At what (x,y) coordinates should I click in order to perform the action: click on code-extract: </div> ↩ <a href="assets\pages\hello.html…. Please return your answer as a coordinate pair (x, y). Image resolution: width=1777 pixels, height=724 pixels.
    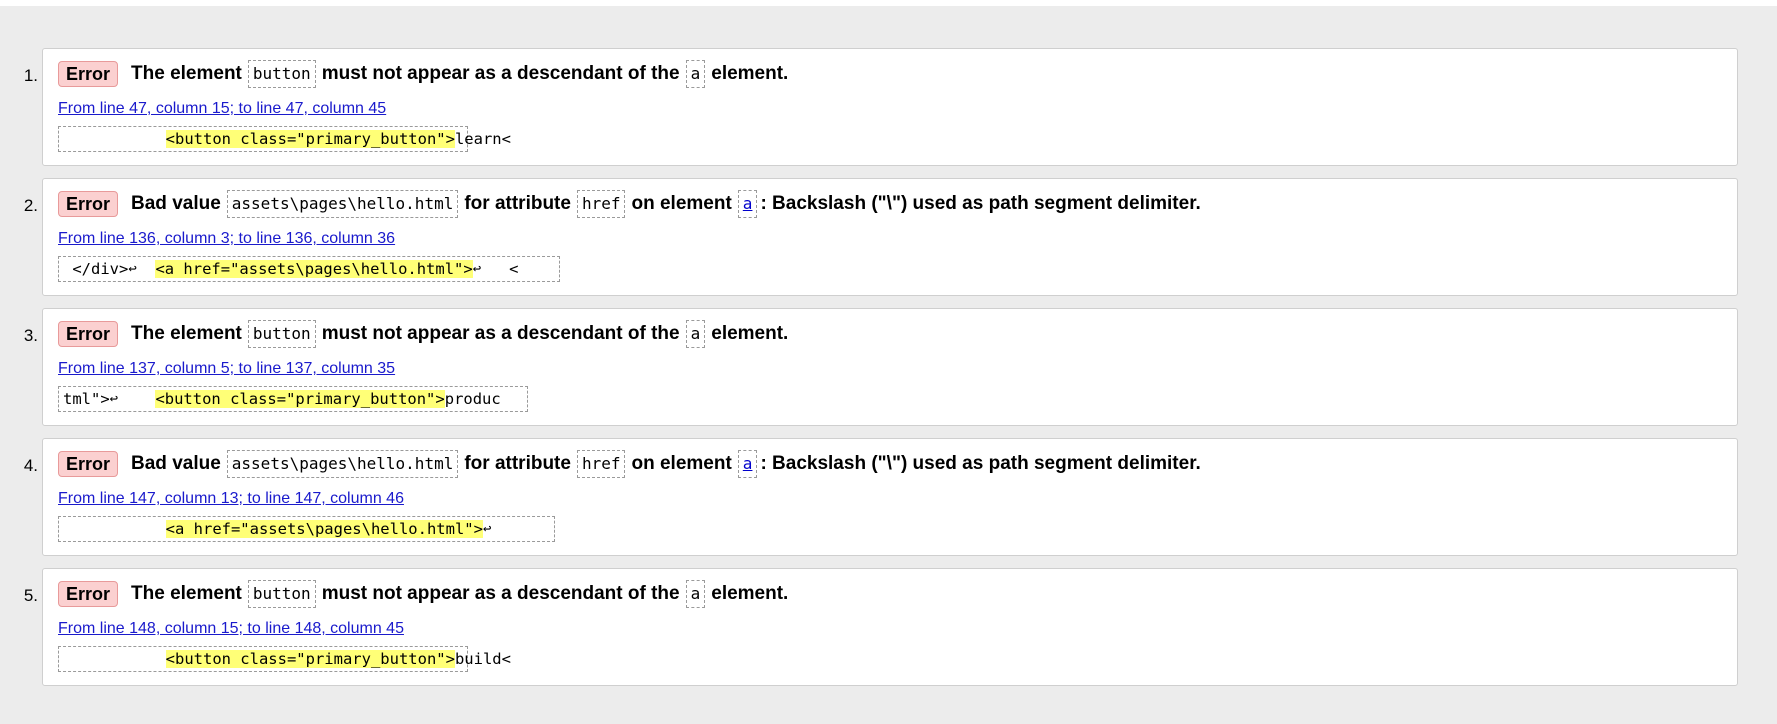
    Looking at the image, I should click on (309, 269).